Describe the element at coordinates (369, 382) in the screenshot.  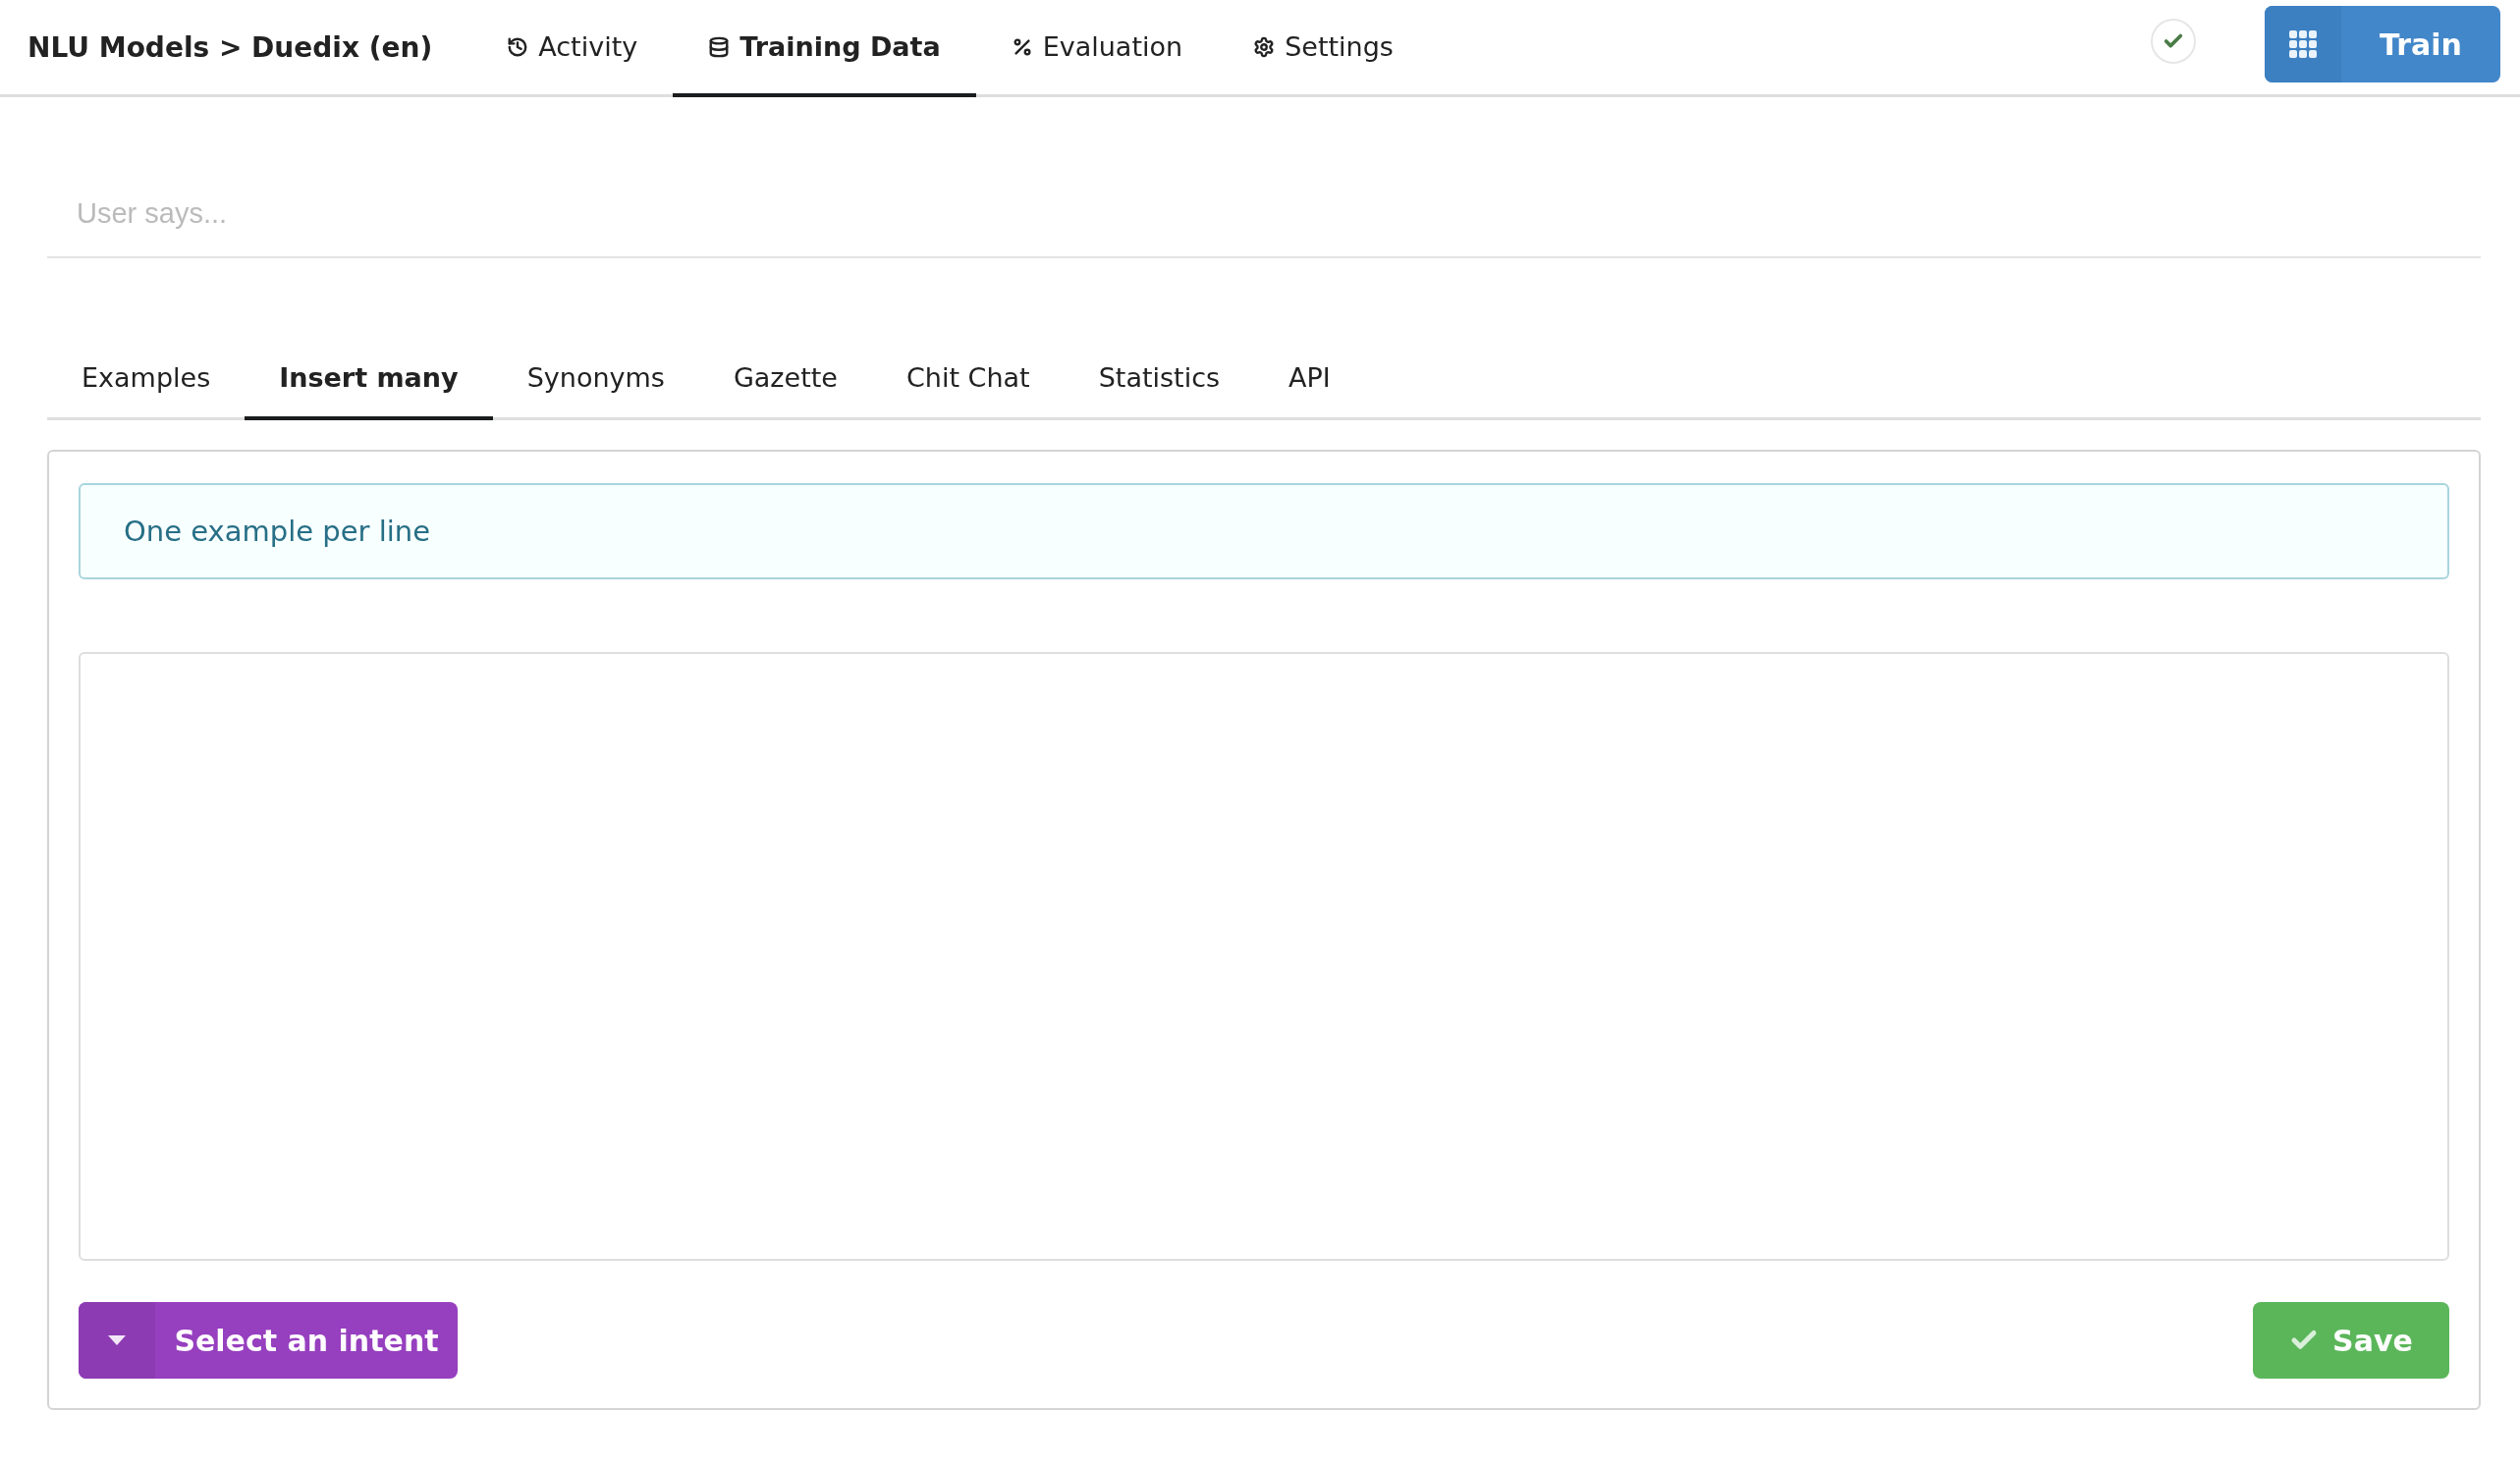
I see `tab: Insert many` at that location.